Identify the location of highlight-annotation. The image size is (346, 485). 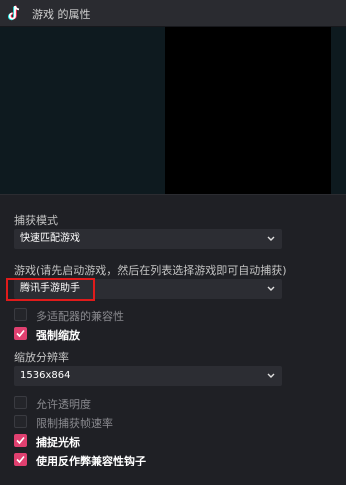
(50, 289).